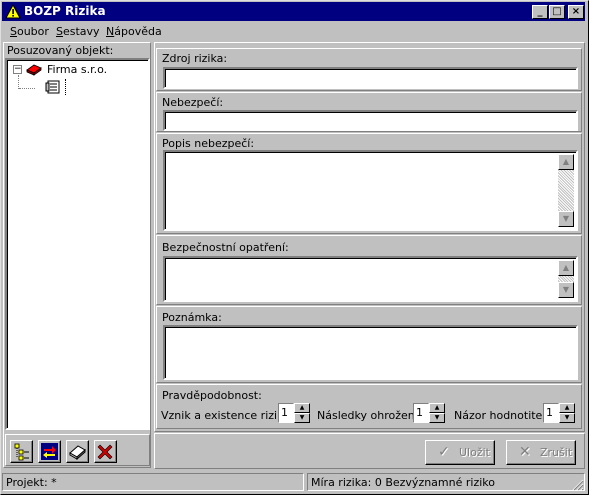  Describe the element at coordinates (13, 11) in the screenshot. I see `warning-icon` at that location.